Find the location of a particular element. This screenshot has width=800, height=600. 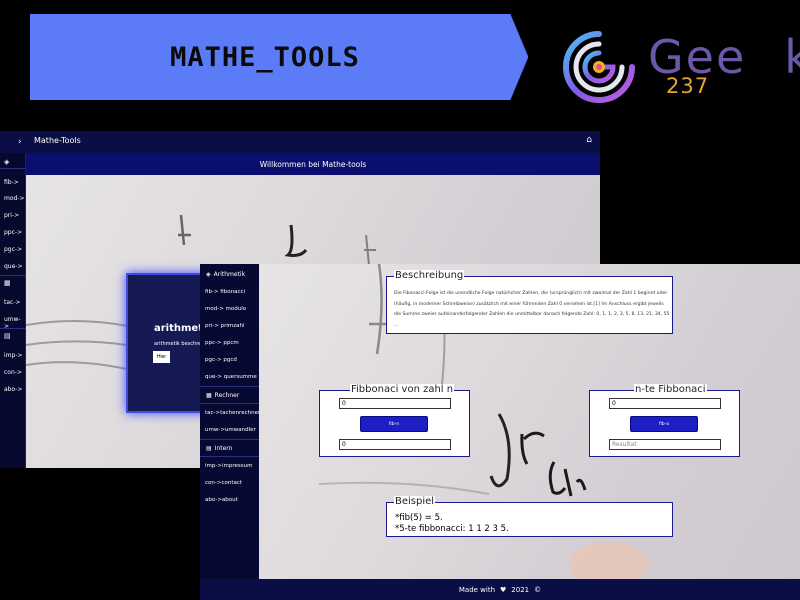

back-sidebar-item: pgc-> is located at coordinates (13, 249).